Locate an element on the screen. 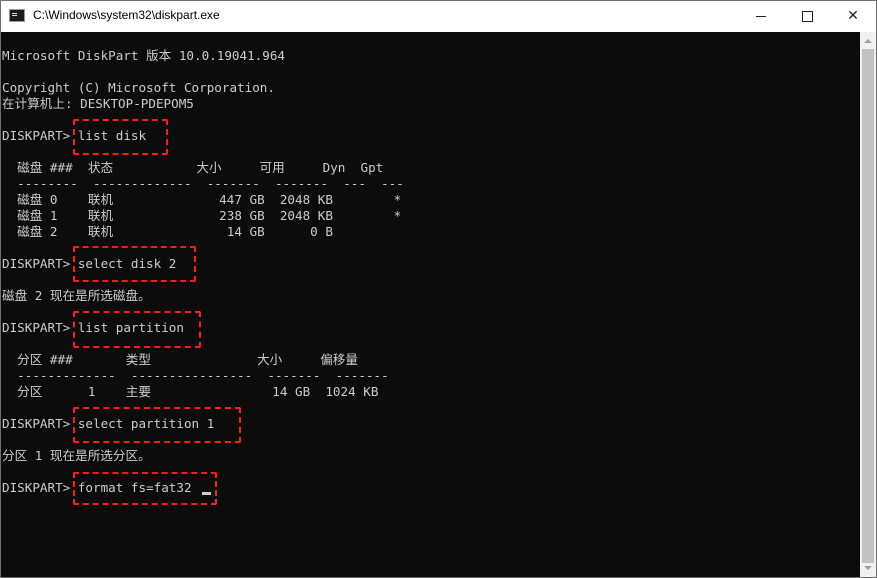  highlight-list-disk is located at coordinates (120, 137).